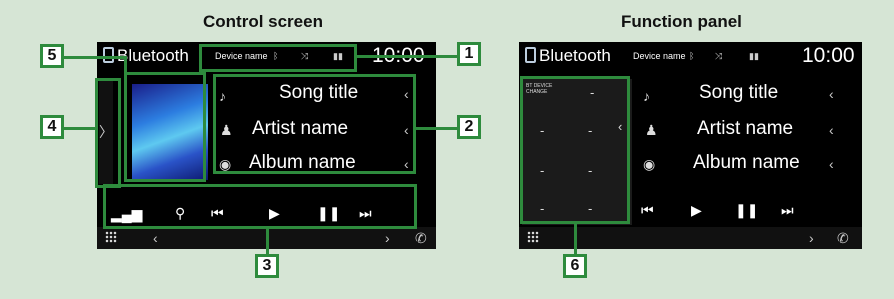  Describe the element at coordinates (651, 130) in the screenshot. I see `artist-icon-2: ♟` at that location.